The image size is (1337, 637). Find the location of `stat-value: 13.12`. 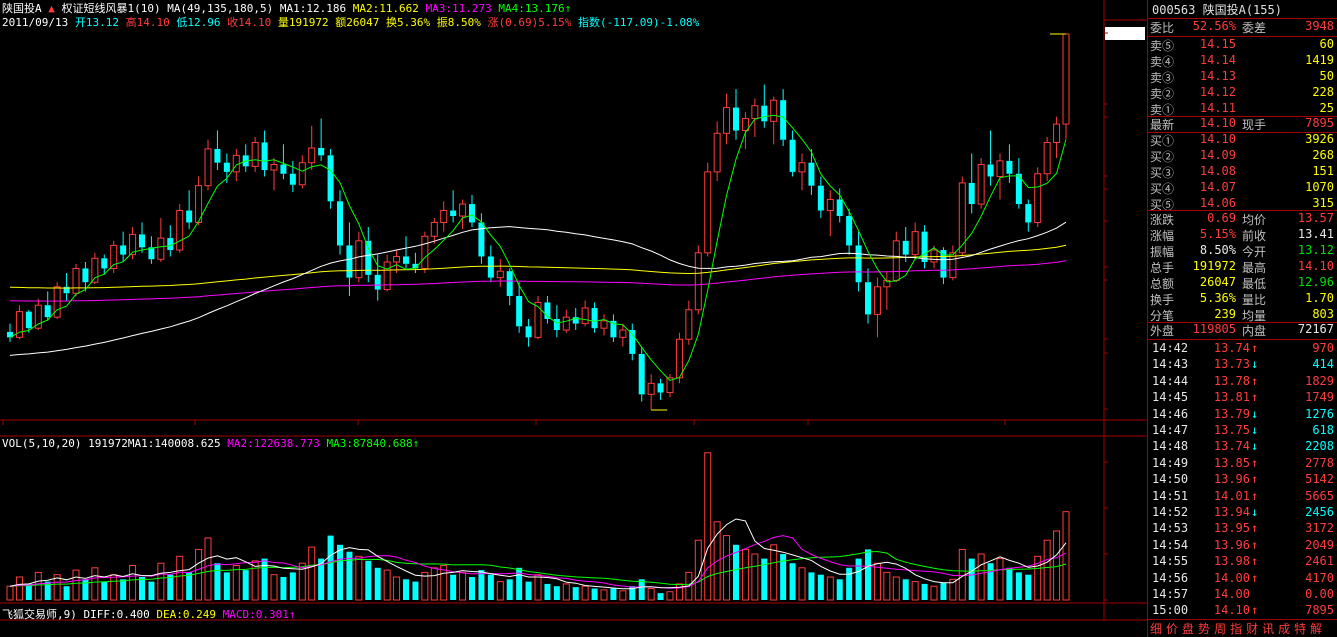

stat-value: 13.12 is located at coordinates (1315, 250).